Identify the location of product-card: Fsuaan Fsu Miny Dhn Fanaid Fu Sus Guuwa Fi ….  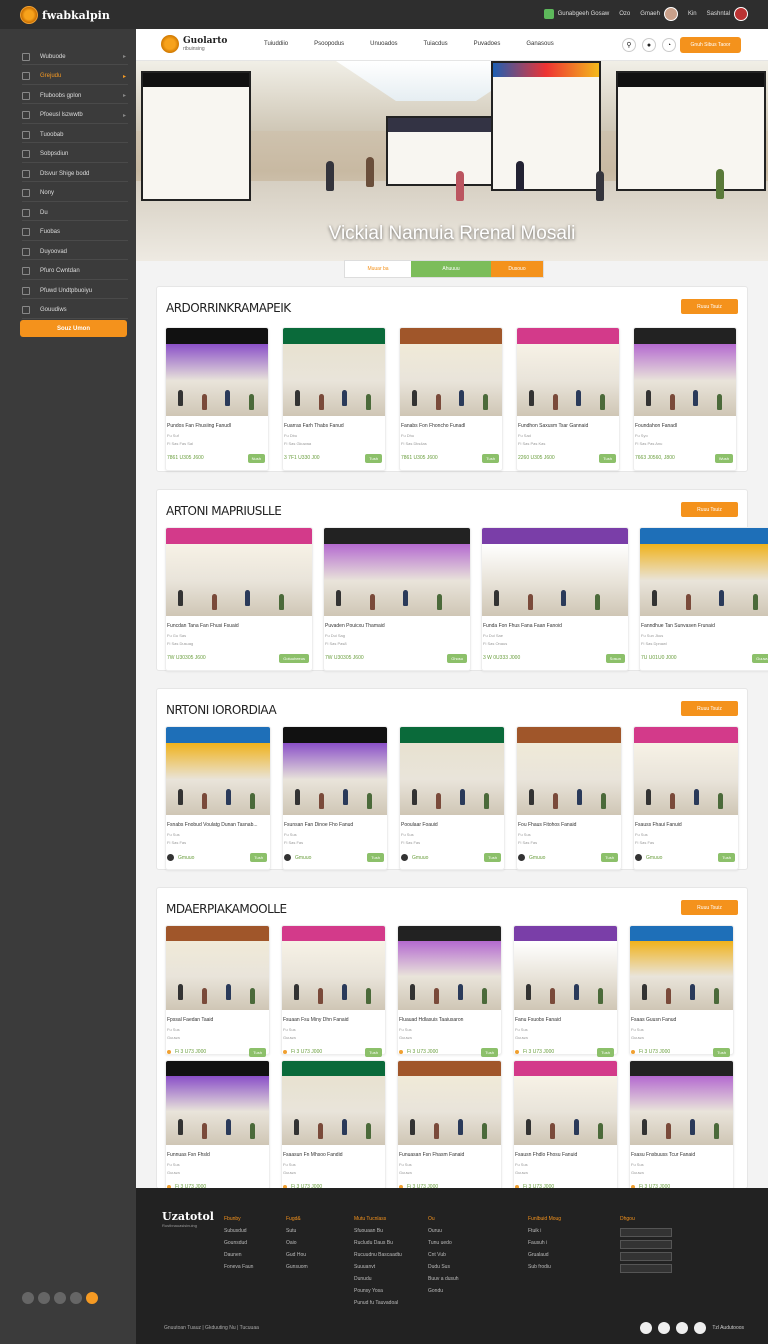
(333, 991).